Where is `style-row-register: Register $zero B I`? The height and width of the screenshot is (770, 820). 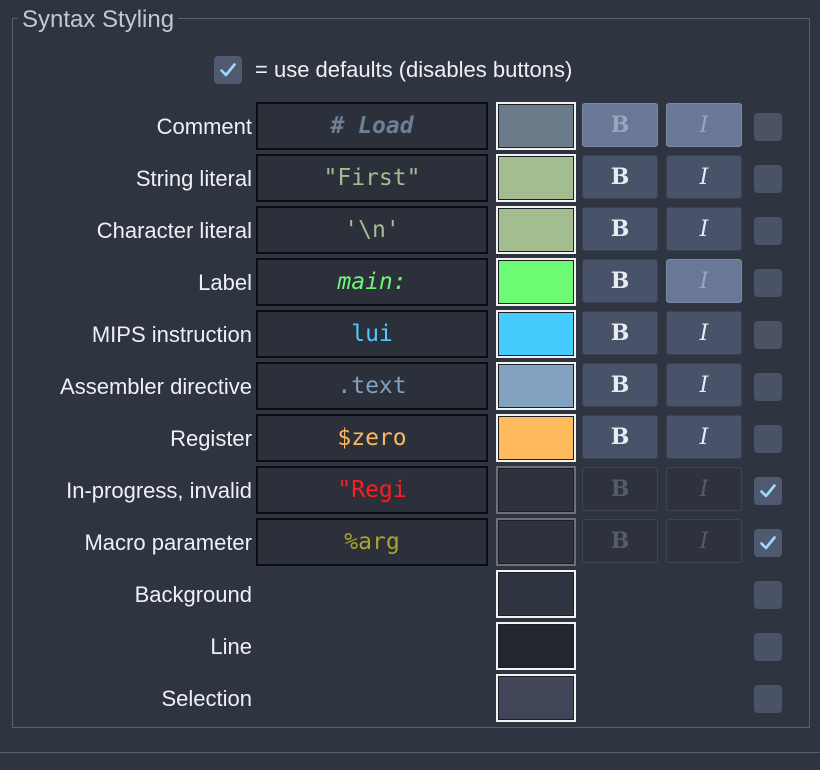 style-row-register: Register $zero B I is located at coordinates (410, 439).